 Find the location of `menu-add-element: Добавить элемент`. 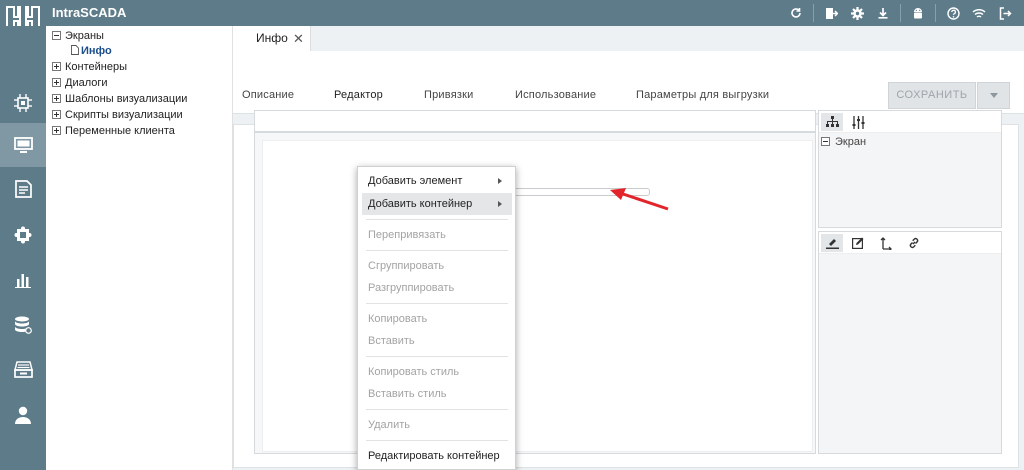

menu-add-element: Добавить элемент is located at coordinates (437, 181).